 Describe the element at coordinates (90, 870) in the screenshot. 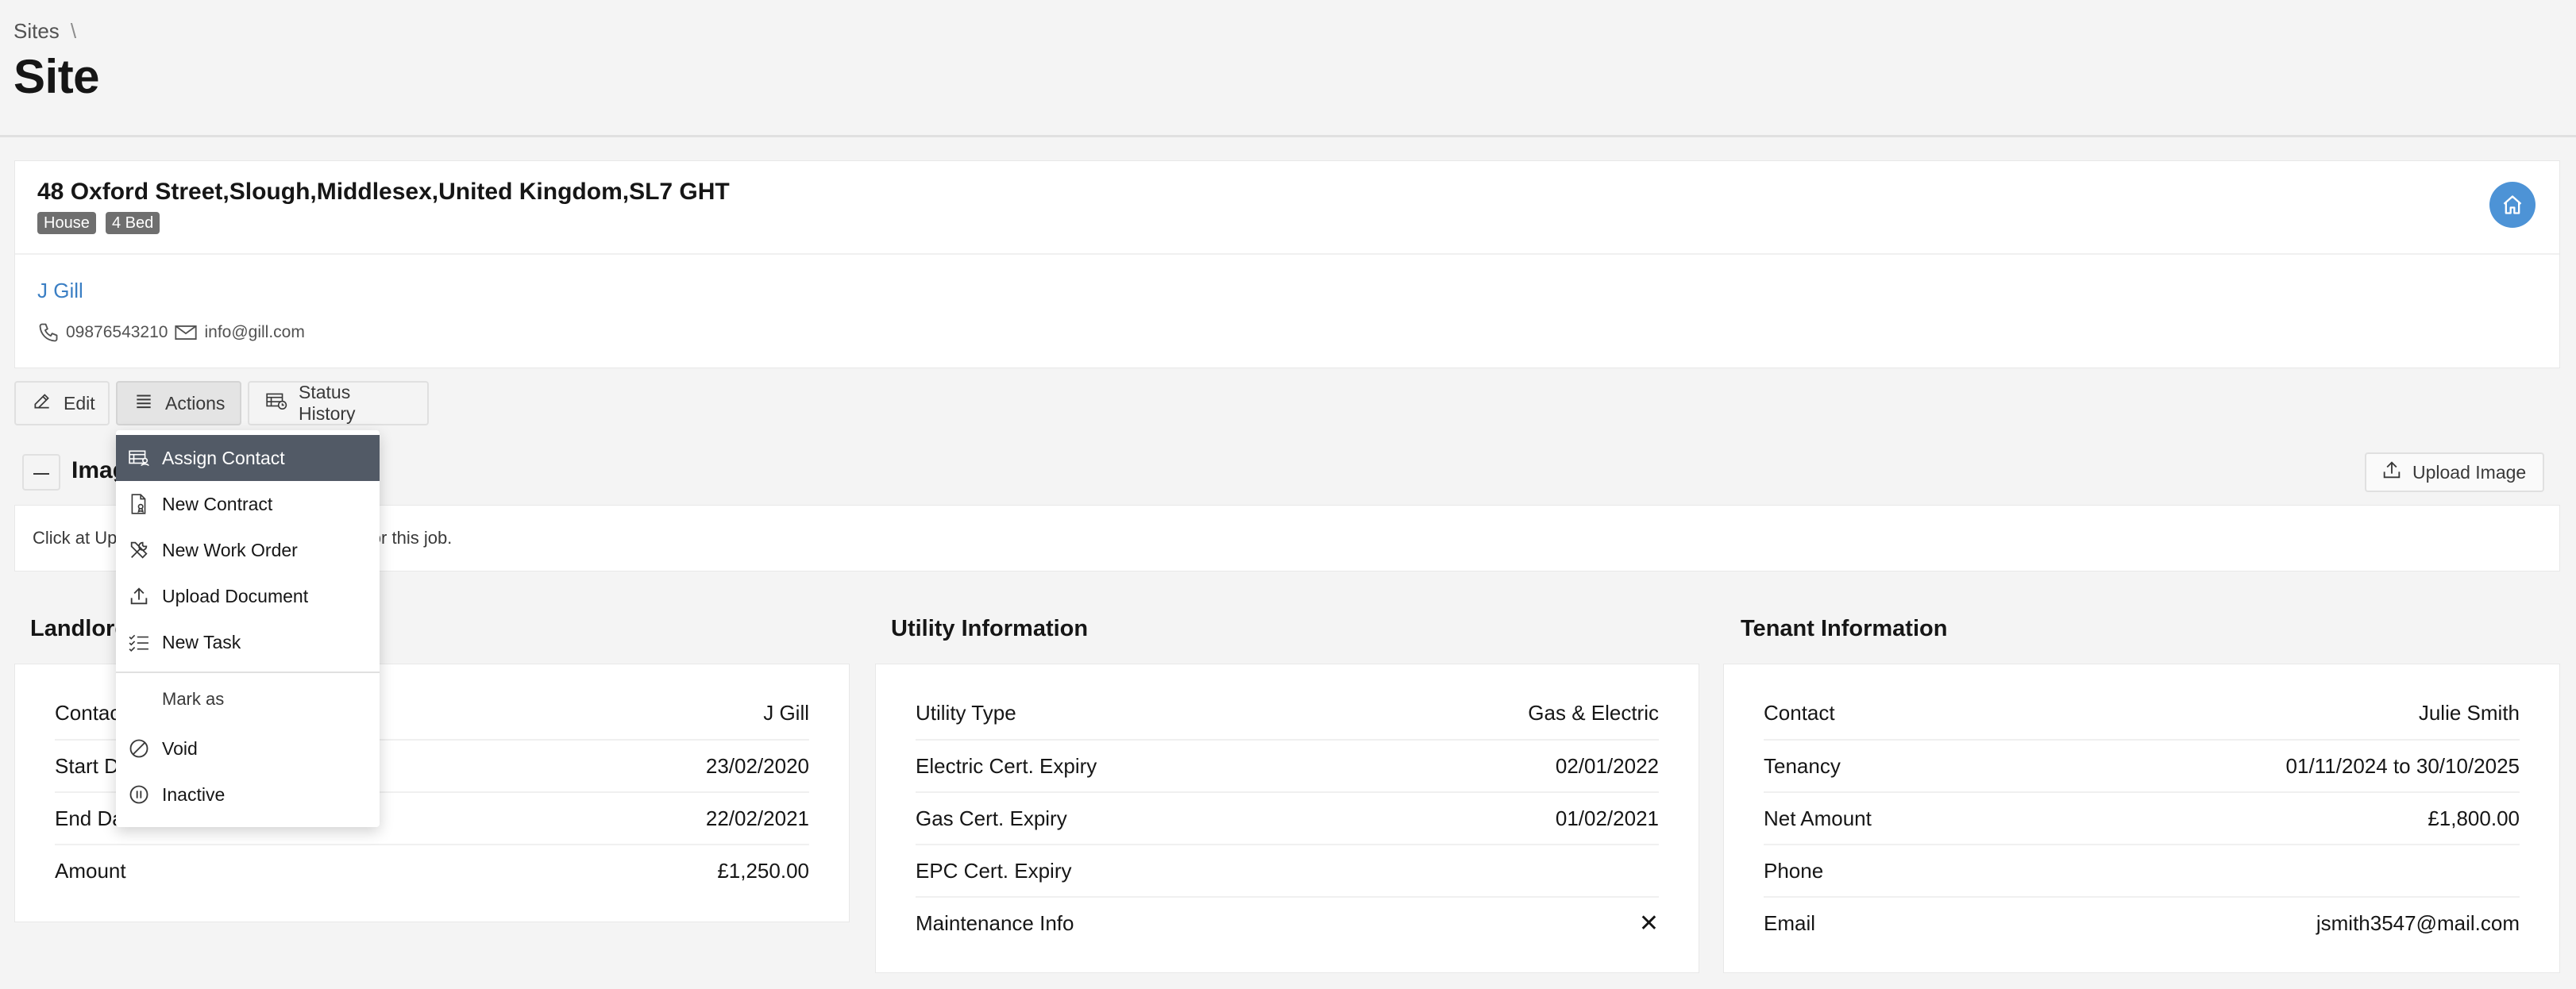

I see `row-label: Amount` at that location.